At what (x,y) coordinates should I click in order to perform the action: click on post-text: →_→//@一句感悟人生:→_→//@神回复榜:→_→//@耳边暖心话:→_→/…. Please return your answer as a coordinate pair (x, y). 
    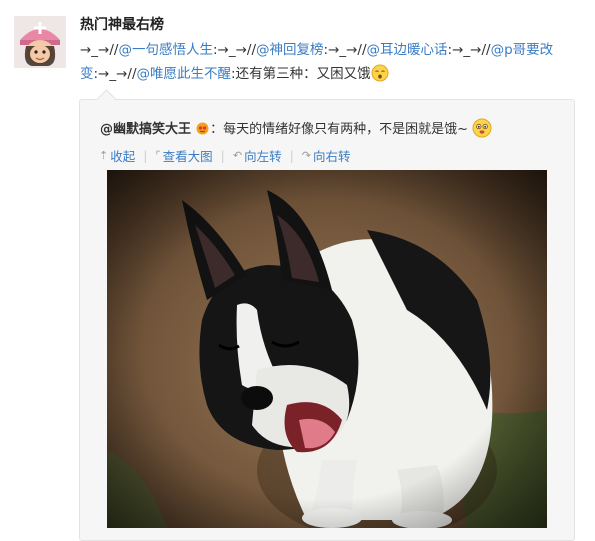
    Looking at the image, I should click on (330, 62).